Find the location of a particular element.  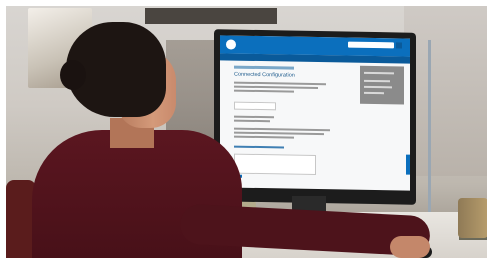

woman-hand is located at coordinates (410, 247).